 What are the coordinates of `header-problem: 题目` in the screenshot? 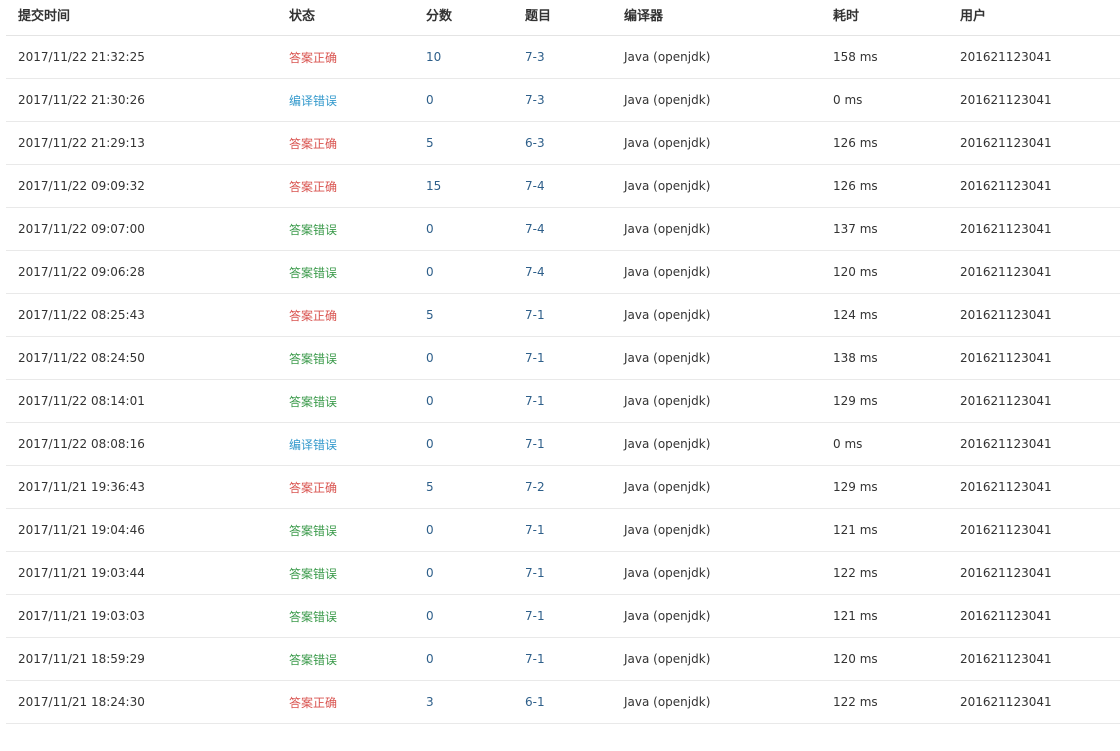 It's located at (570, 17).